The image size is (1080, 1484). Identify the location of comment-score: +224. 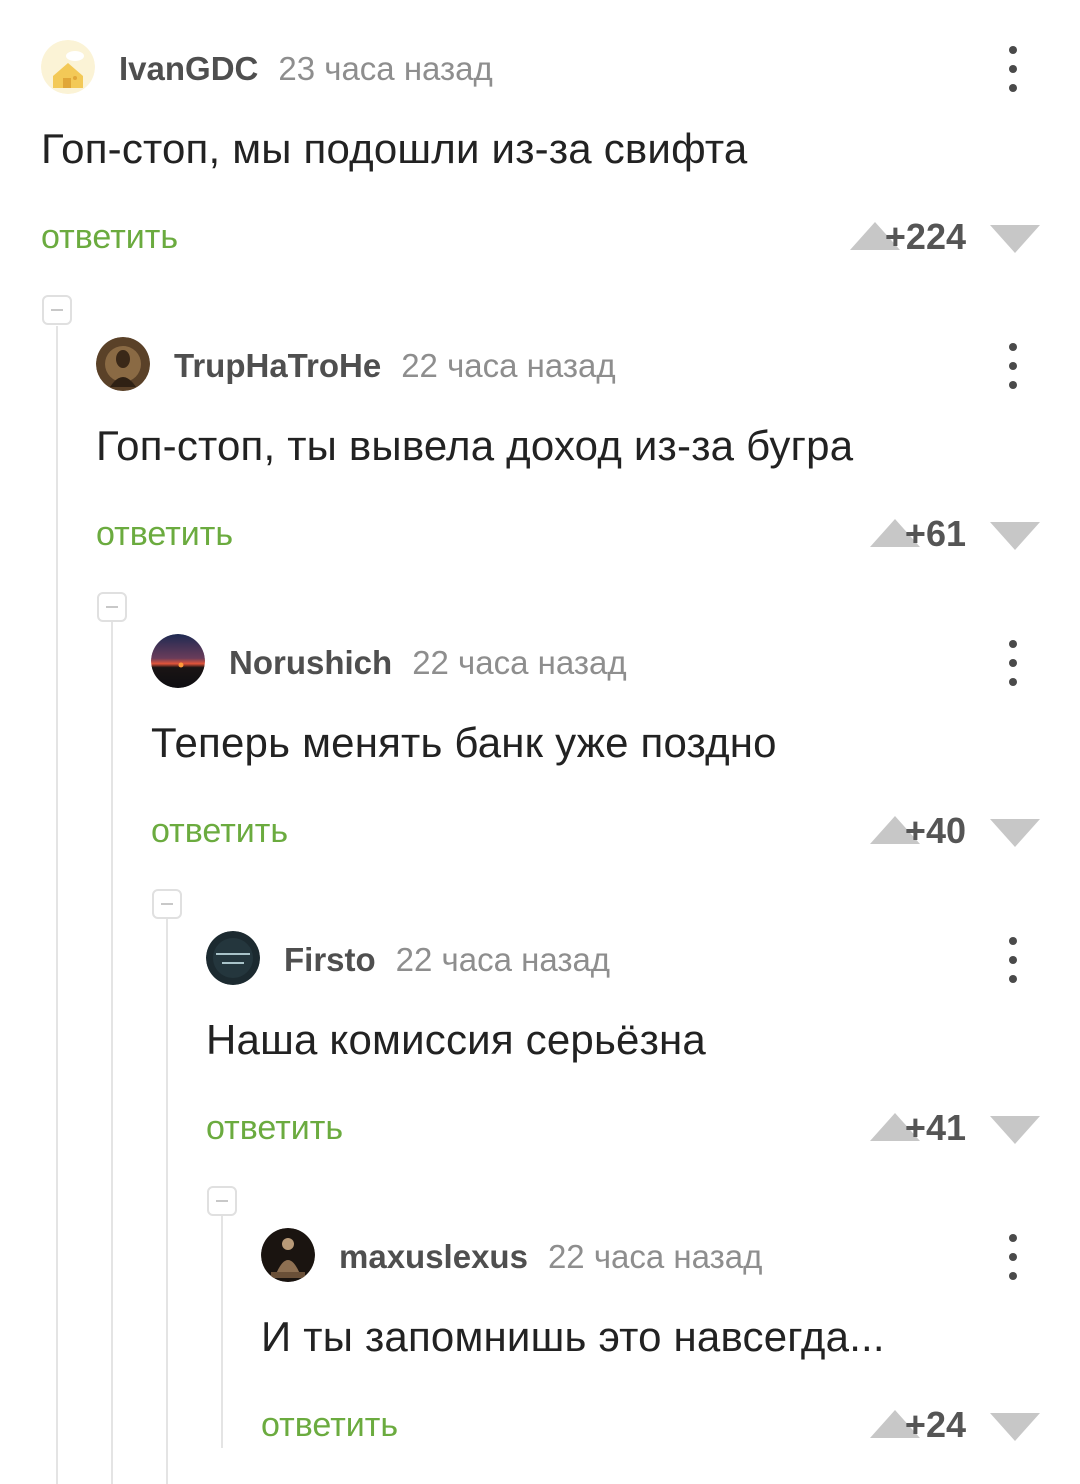
(925, 236).